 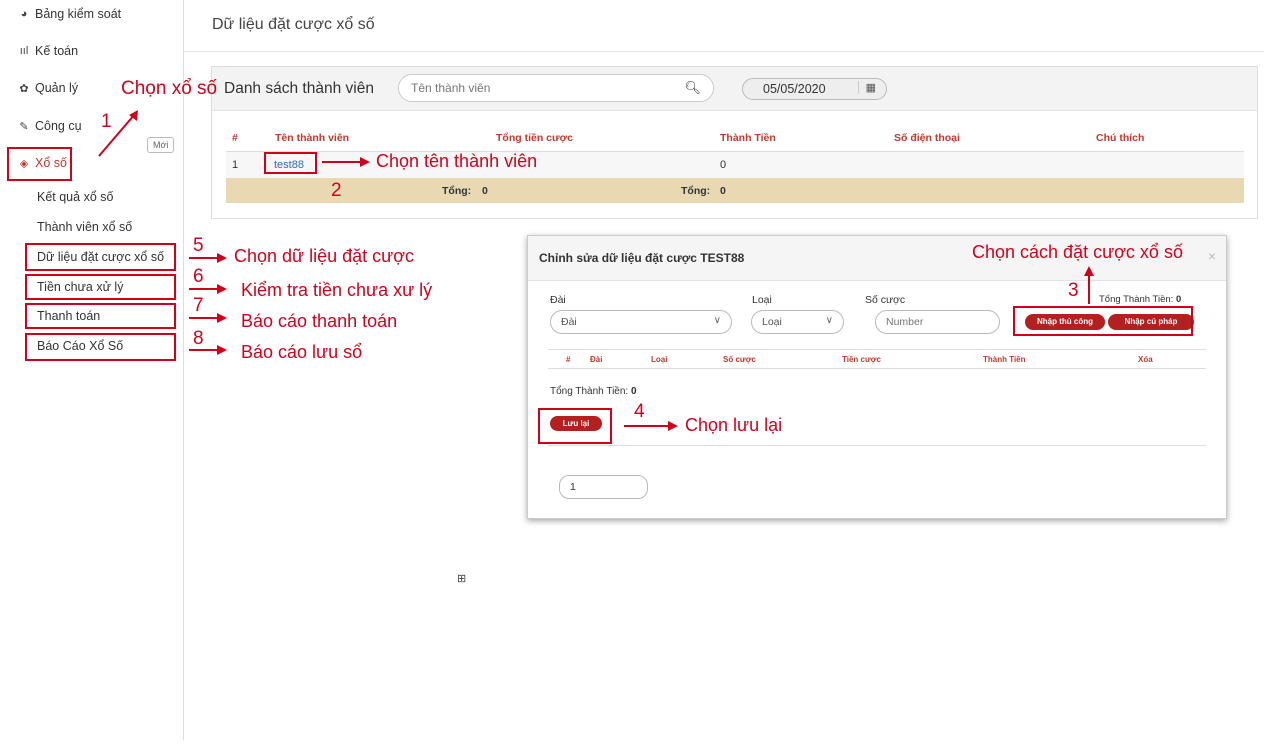 What do you see at coordinates (735, 190) in the screenshot?
I see `total-row: Tổng: 0 Tổng: 0` at bounding box center [735, 190].